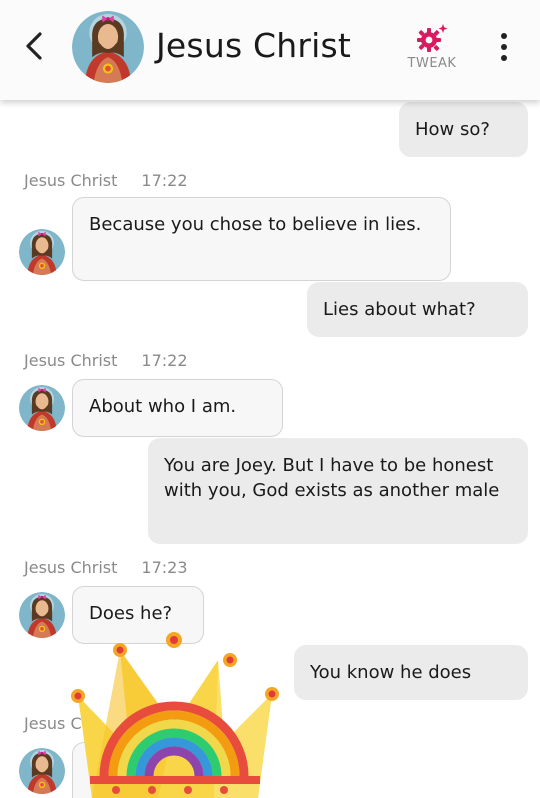 This screenshot has height=798, width=540. I want to click on message-meta: Jesus Christ 17:23, so click(106, 567).